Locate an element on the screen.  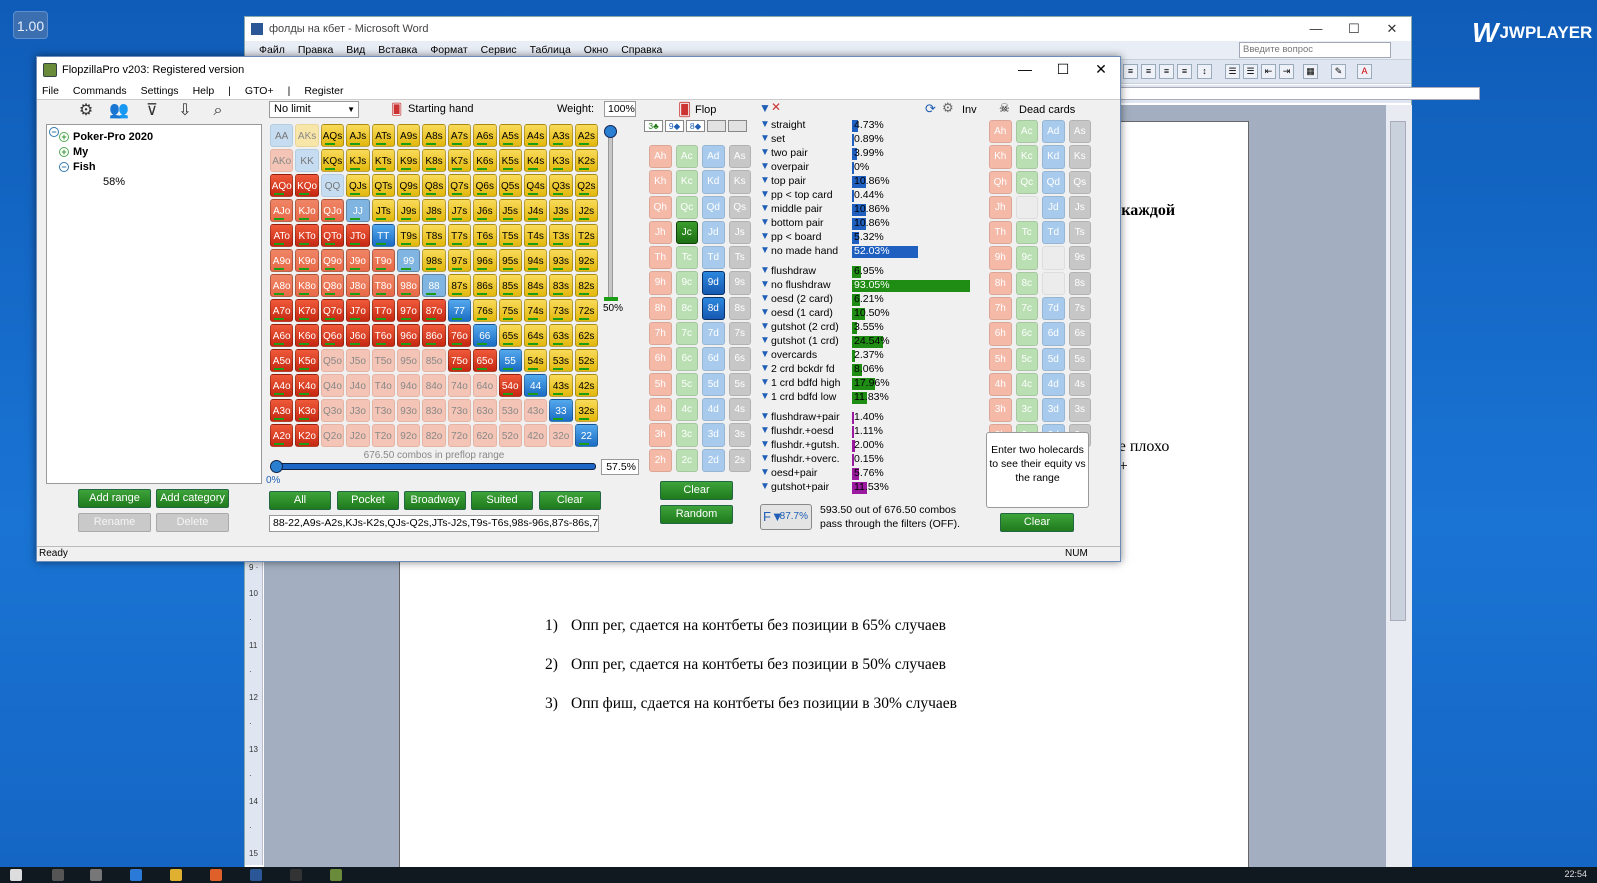
settings-gear-icon: ⚙ is located at coordinates (948, 108).